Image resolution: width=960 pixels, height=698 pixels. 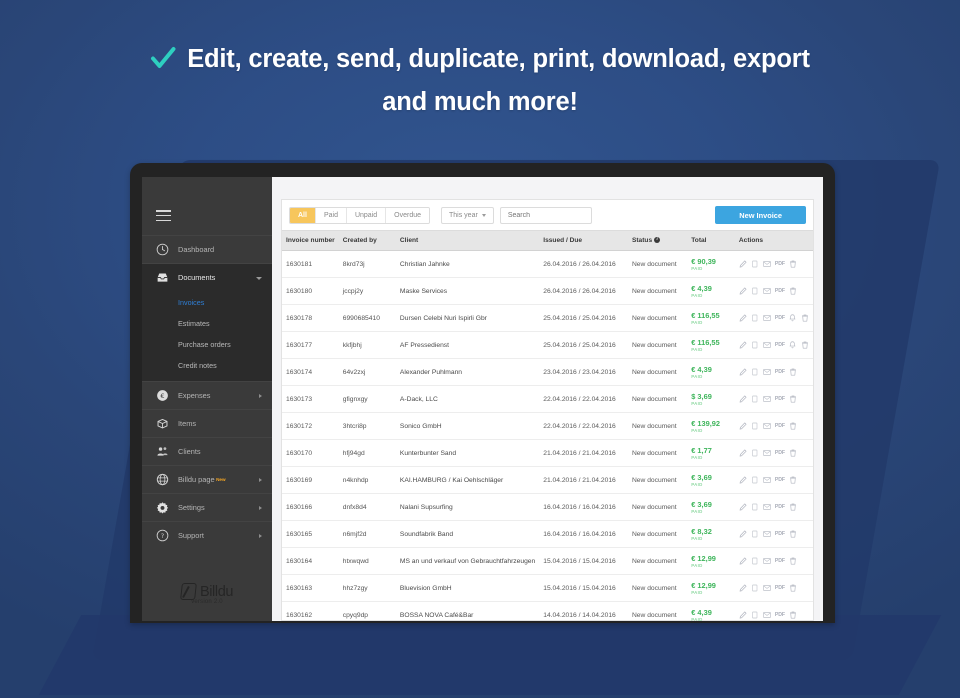 What do you see at coordinates (303, 215) in the screenshot?
I see `filter-tab-all: All` at bounding box center [303, 215].